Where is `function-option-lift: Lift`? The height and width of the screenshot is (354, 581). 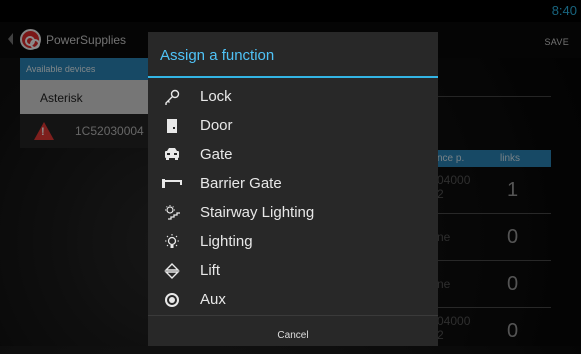 function-option-lift: Lift is located at coordinates (293, 270).